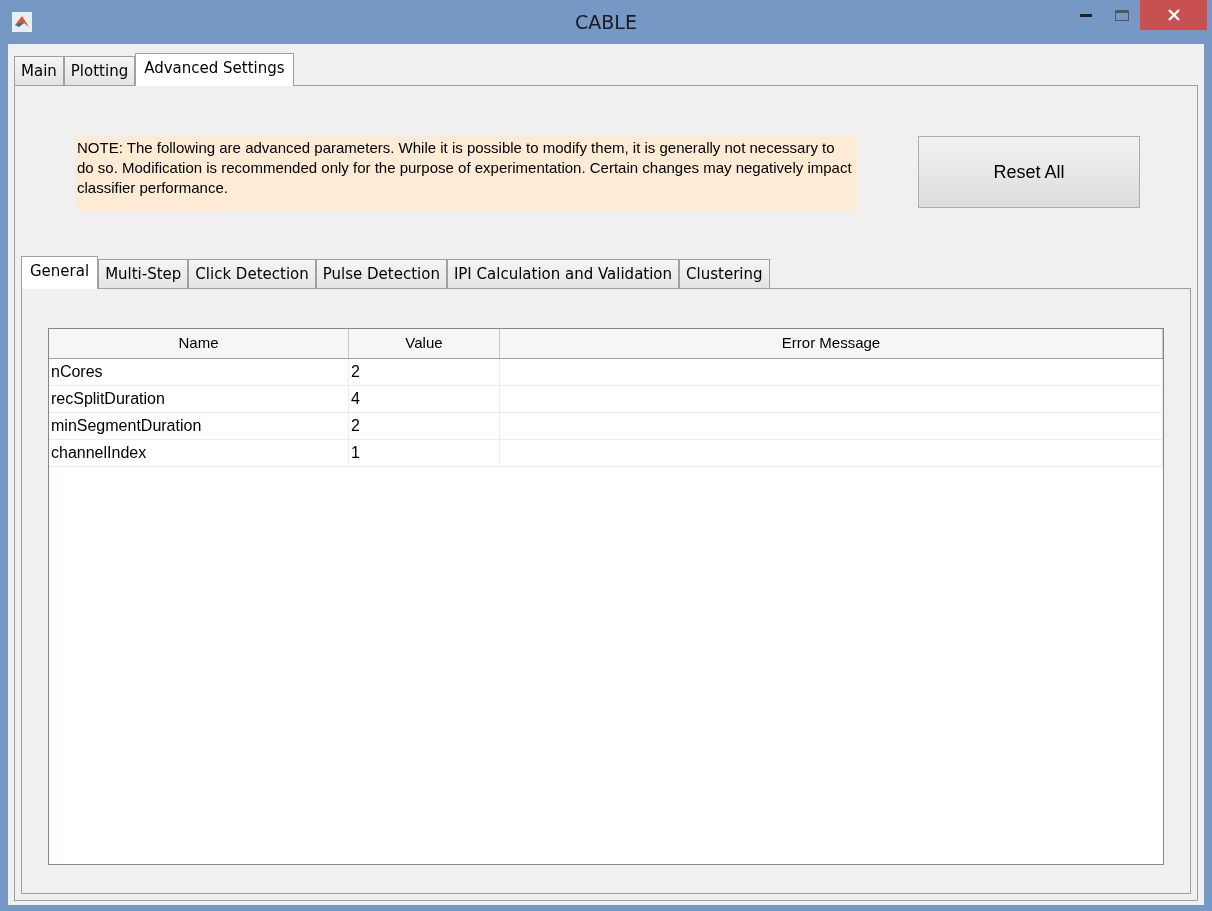 The height and width of the screenshot is (911, 1212). Describe the element at coordinates (606, 22) in the screenshot. I see `window-title: CABLE` at that location.